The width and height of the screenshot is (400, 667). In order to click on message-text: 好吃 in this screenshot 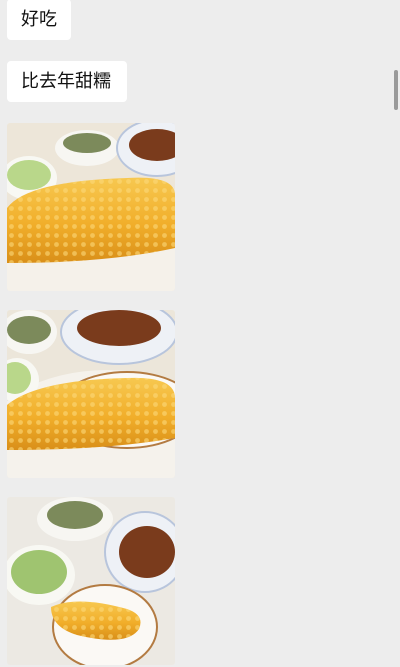, I will do `click(39, 19)`.